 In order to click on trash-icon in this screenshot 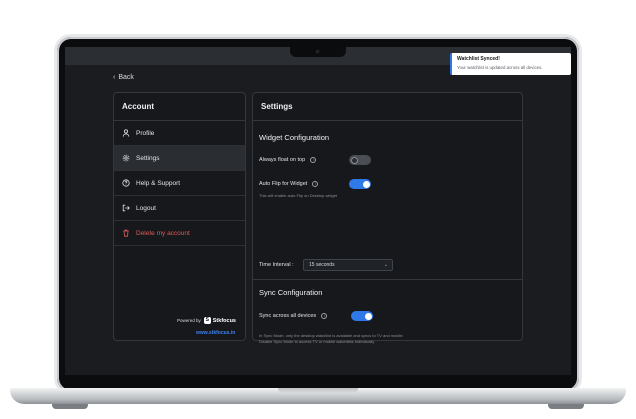, I will do `click(126, 233)`.